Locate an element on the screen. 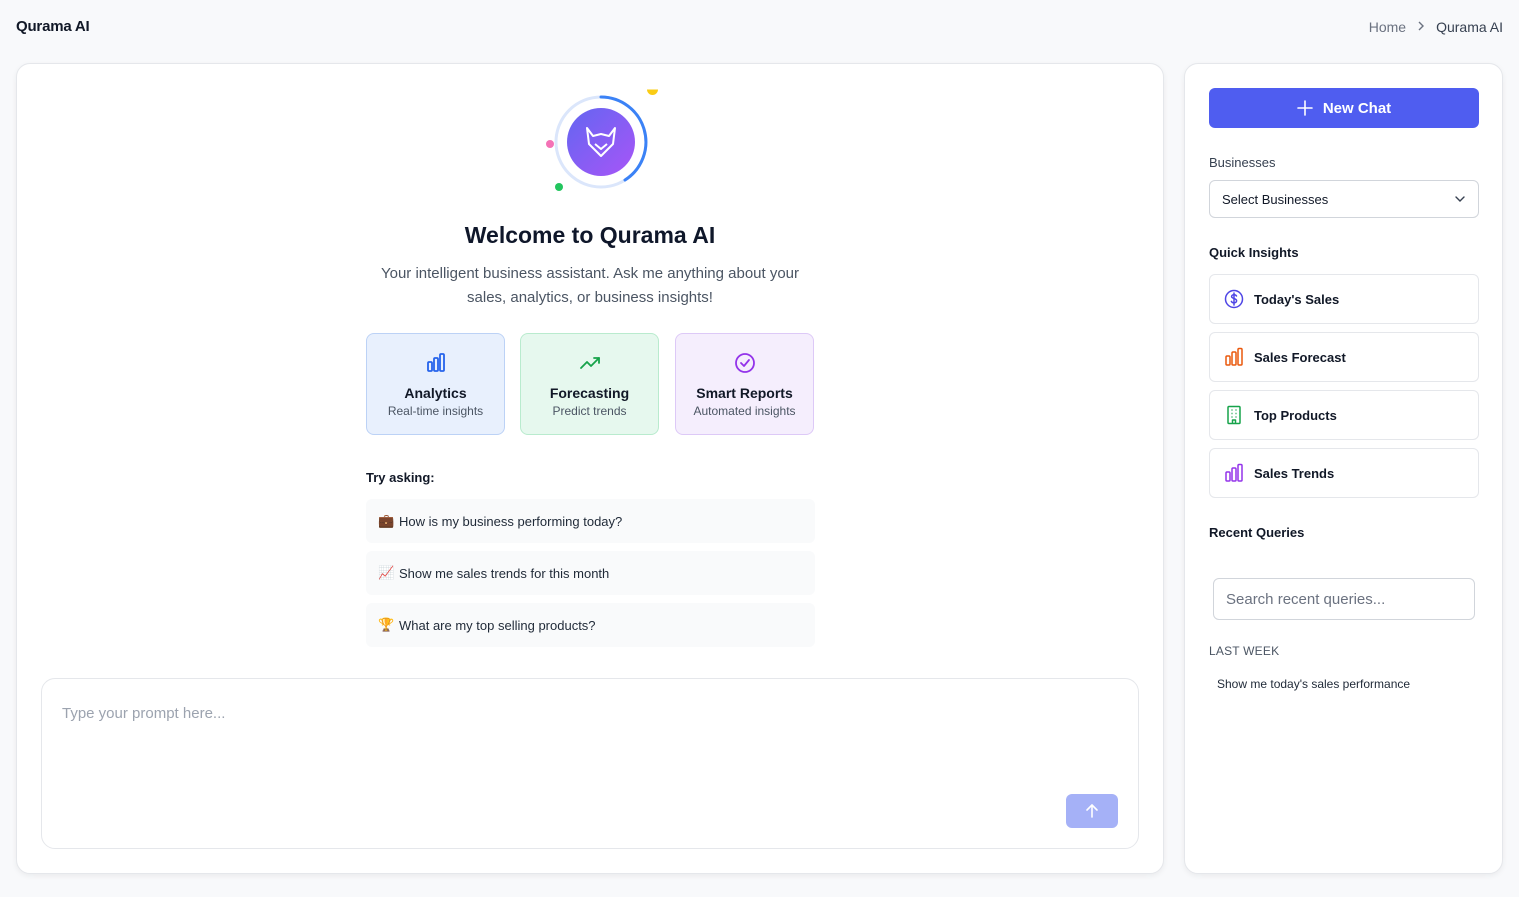  send-button is located at coordinates (1092, 811).